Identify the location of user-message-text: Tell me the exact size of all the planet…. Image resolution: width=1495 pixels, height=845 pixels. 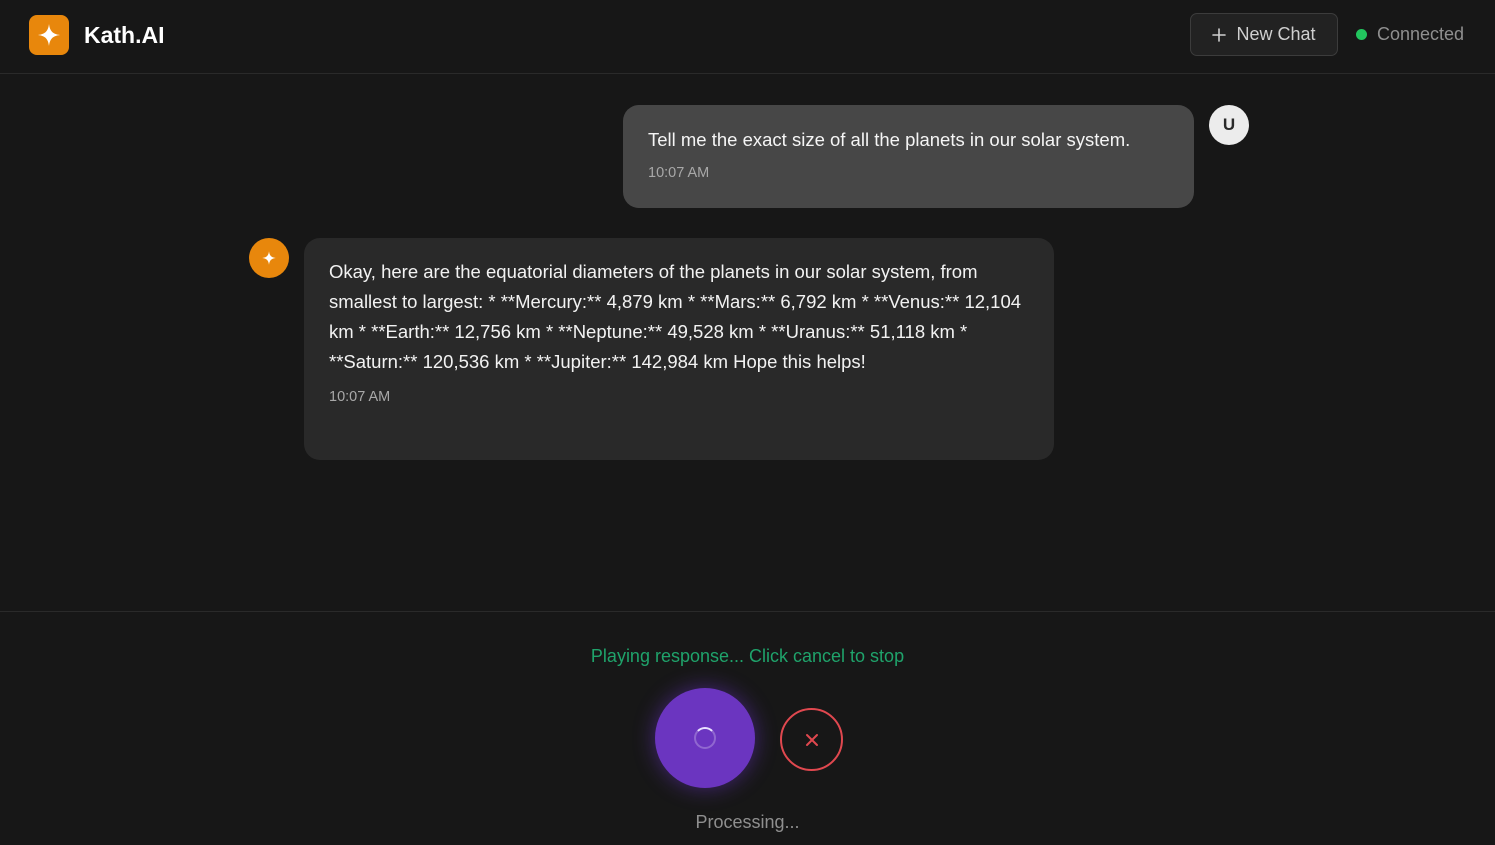
(889, 139).